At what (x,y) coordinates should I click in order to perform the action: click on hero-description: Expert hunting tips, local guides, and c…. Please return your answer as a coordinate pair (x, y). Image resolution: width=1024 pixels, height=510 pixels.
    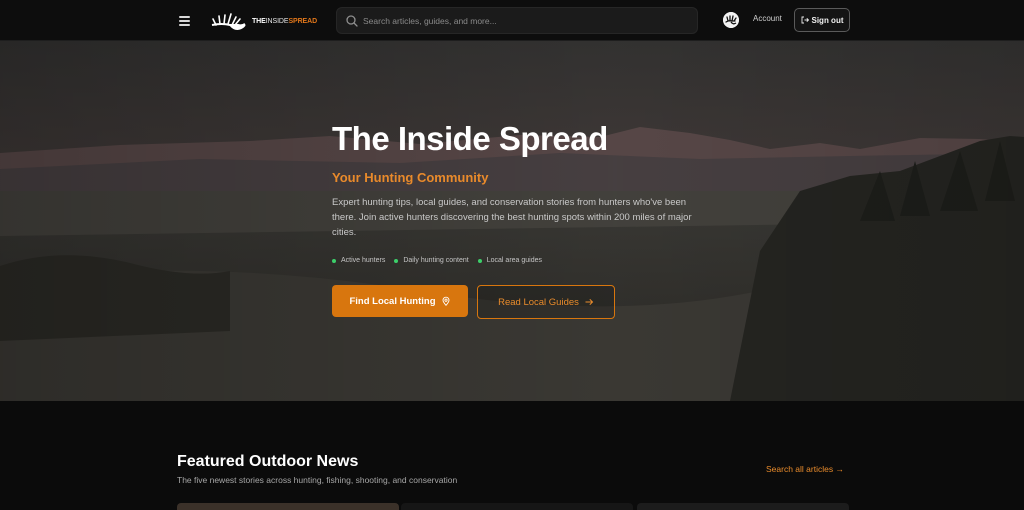
    Looking at the image, I should click on (512, 217).